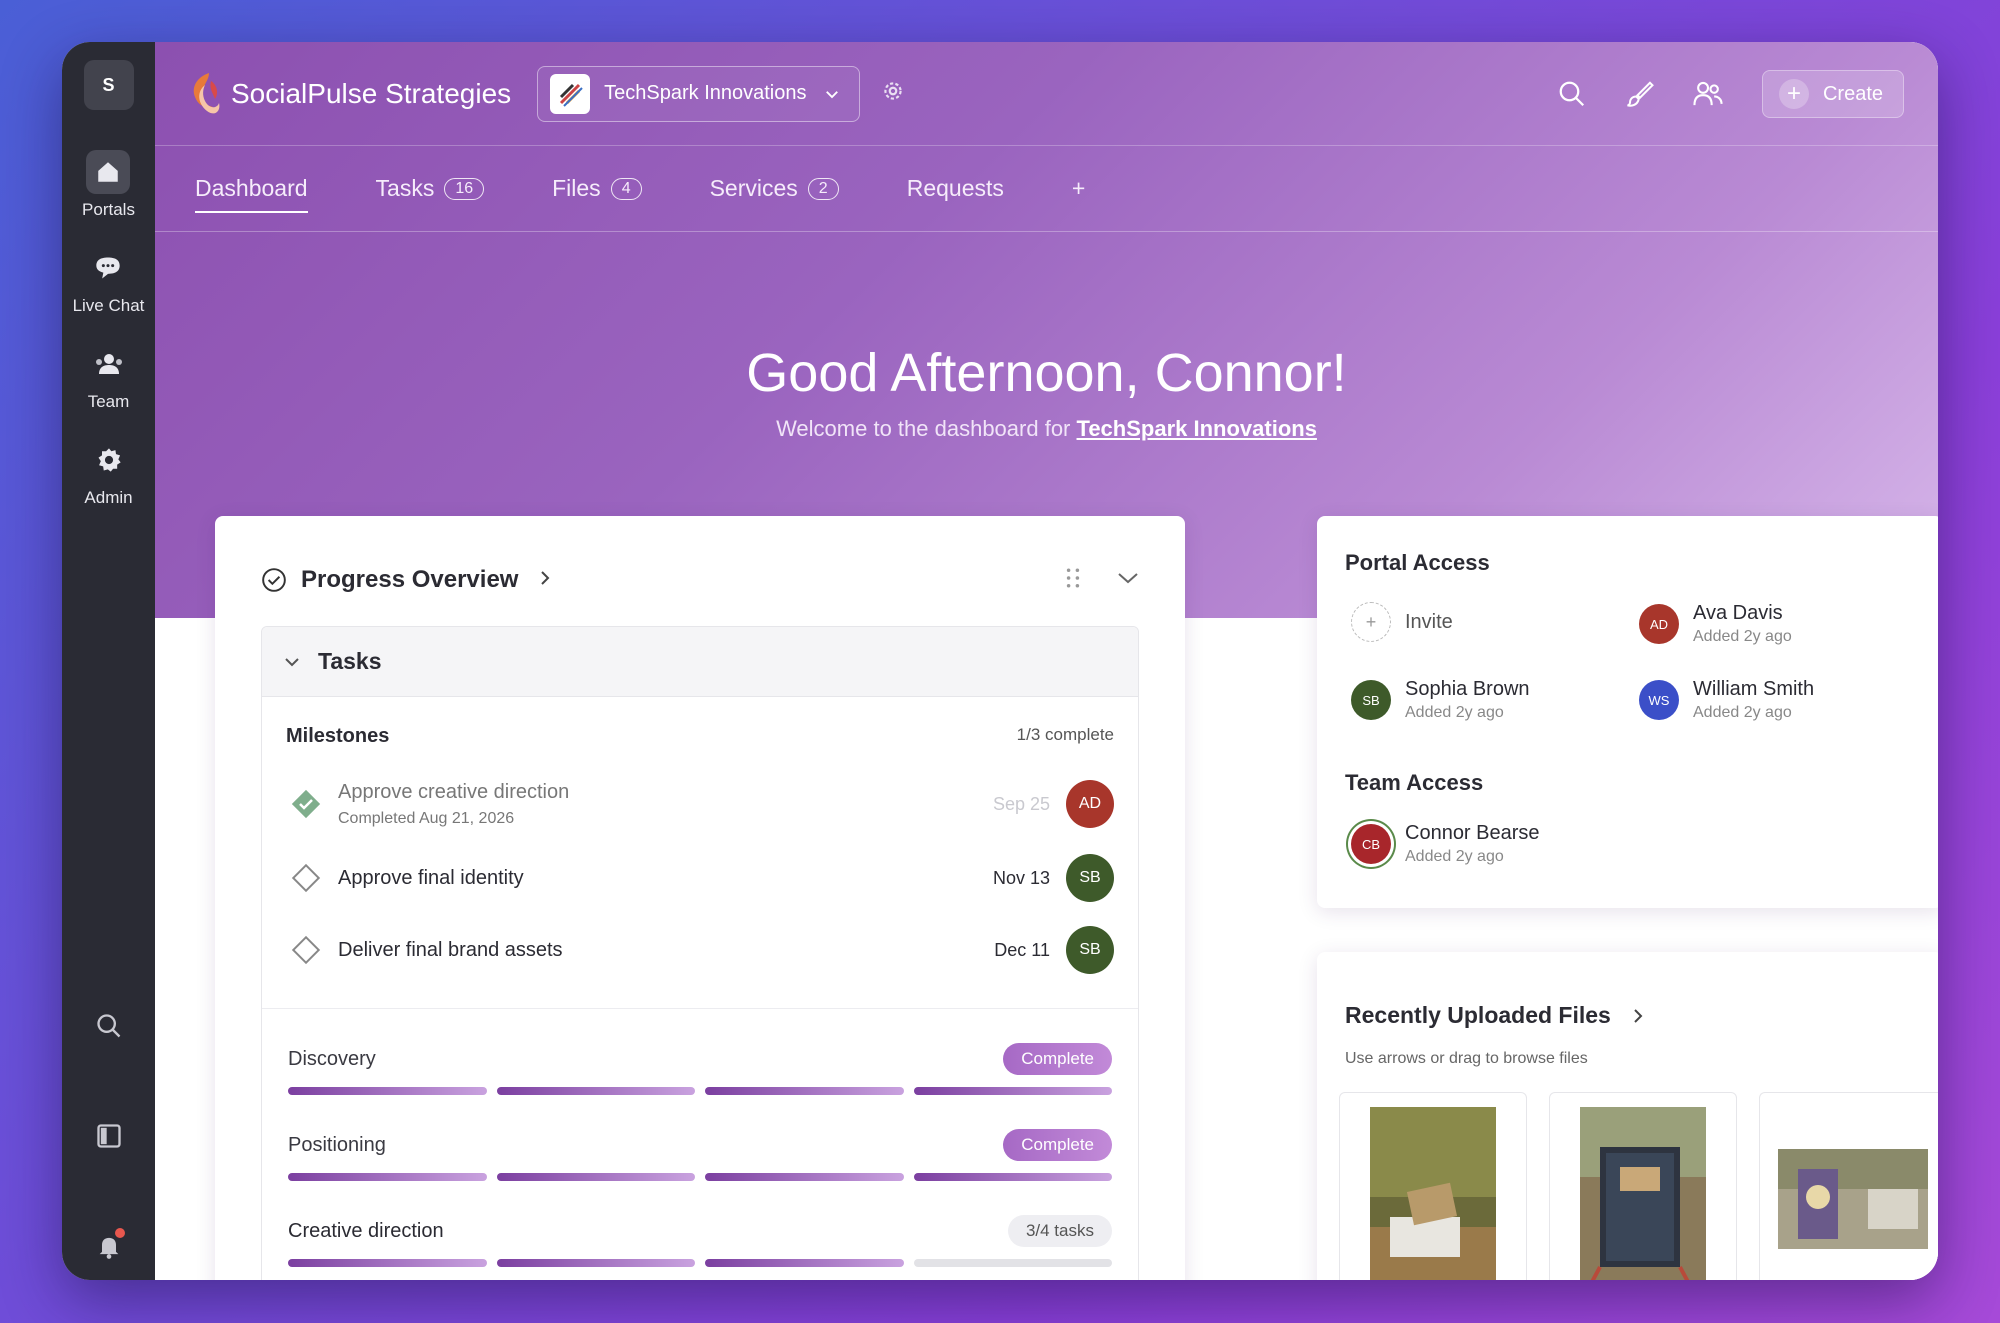 Image resolution: width=2000 pixels, height=1323 pixels. I want to click on milestone-row: Approve final identity Nov 13 SB, so click(700, 878).